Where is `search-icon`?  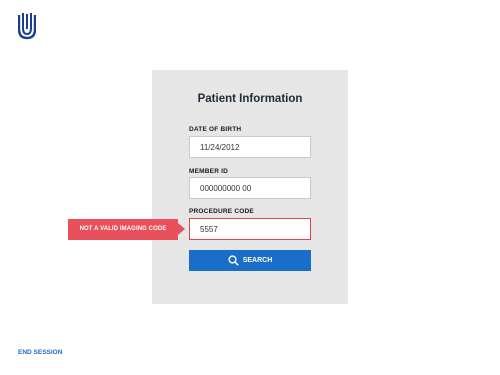 search-icon is located at coordinates (233, 260).